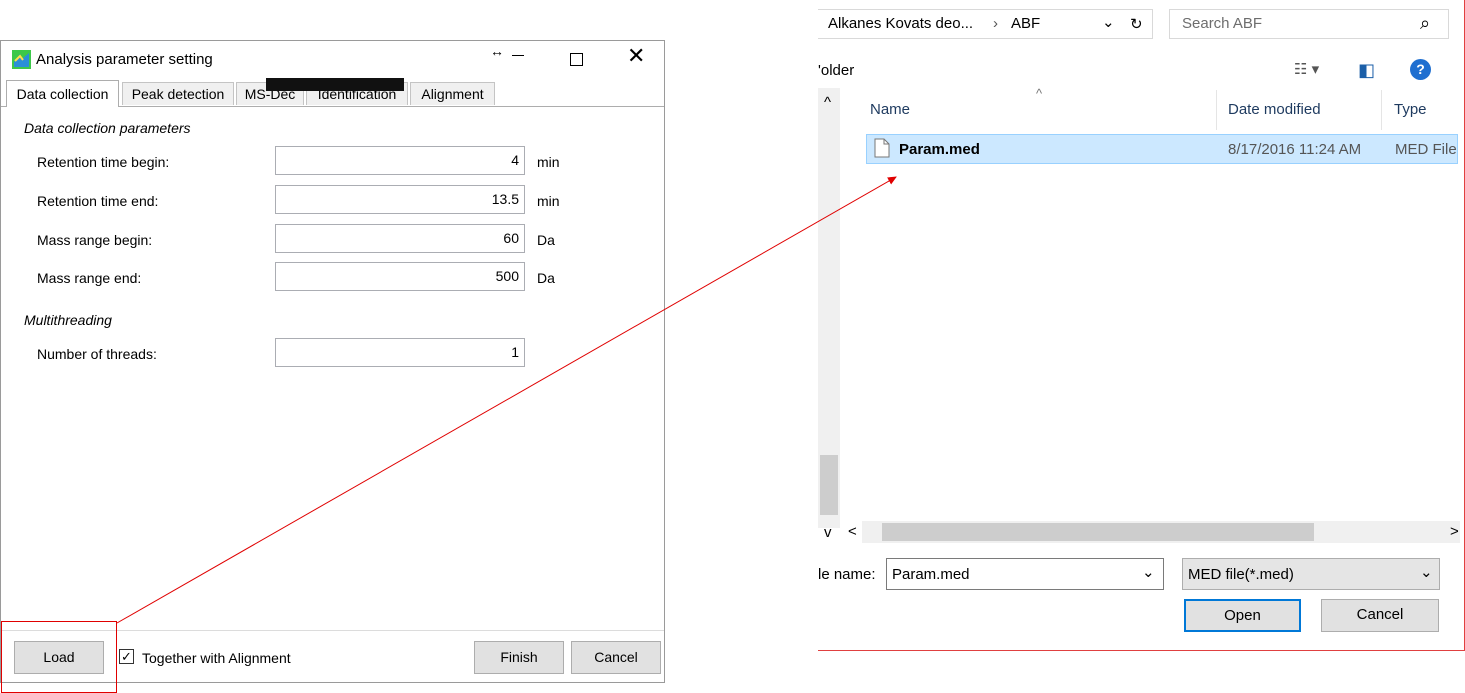  I want to click on minimize-icon, so click(518, 55).